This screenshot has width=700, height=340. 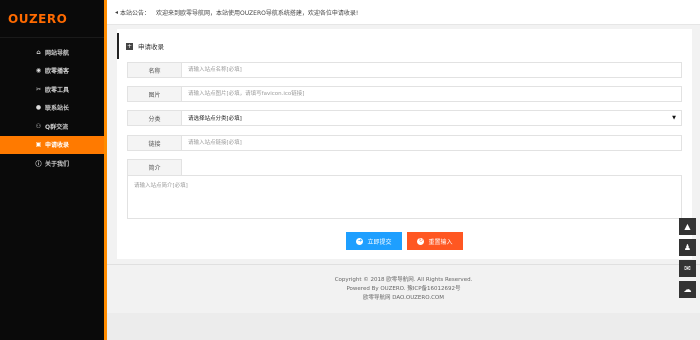 I want to click on tools-icon: ✂, so click(x=38, y=89).